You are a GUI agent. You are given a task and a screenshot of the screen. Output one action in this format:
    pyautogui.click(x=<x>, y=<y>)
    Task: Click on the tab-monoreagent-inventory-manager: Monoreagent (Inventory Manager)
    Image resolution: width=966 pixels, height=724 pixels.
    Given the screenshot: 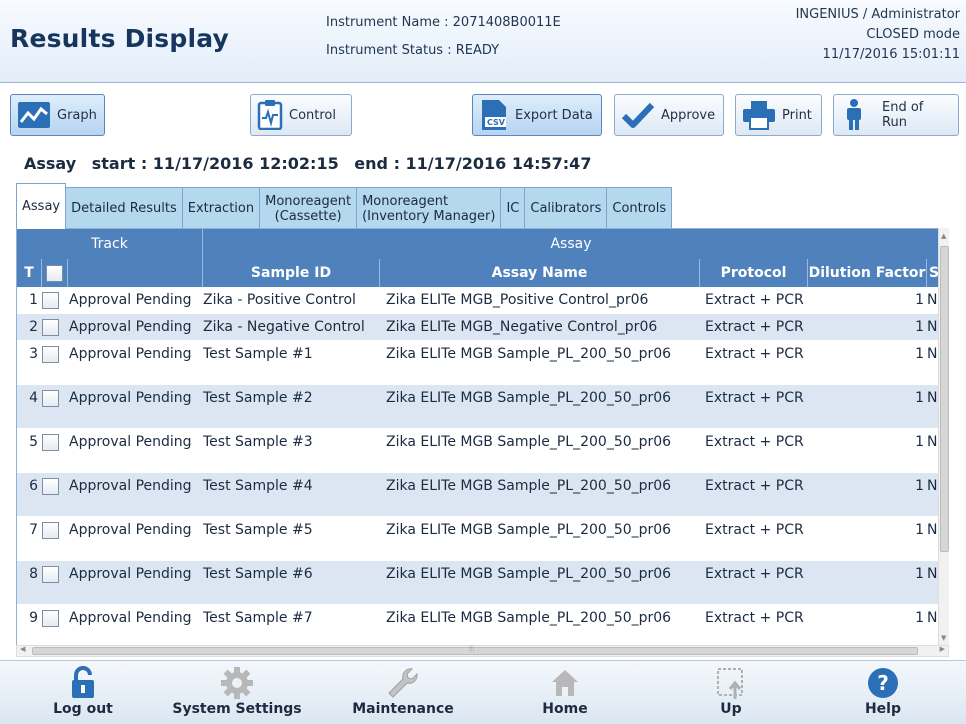 What is the action you would take?
    pyautogui.click(x=429, y=208)
    